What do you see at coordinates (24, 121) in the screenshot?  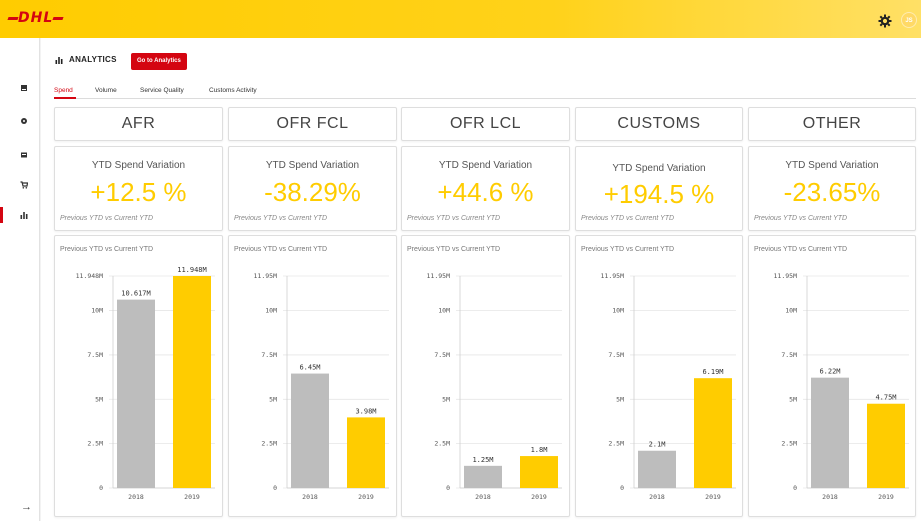 I see `settings-cog-icon` at bounding box center [24, 121].